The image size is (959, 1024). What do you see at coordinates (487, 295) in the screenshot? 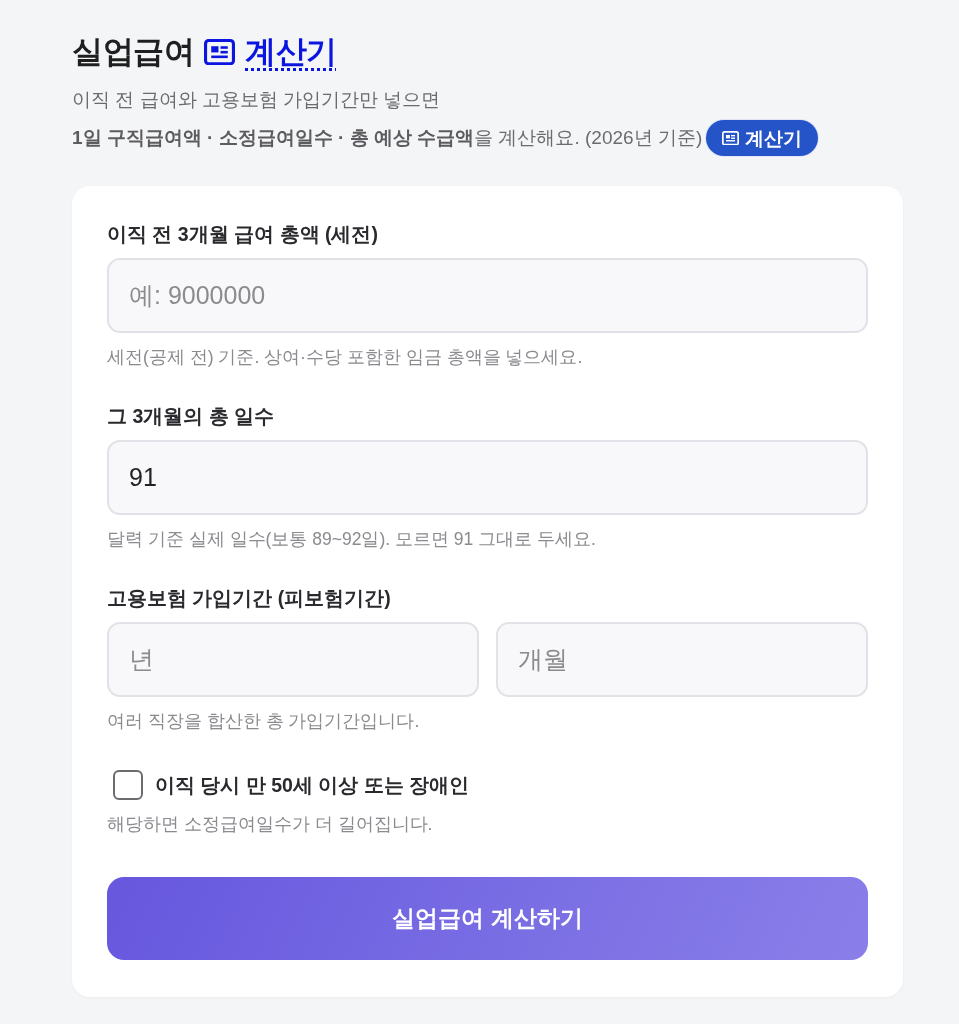
I see `input-field: 예: 9000000` at bounding box center [487, 295].